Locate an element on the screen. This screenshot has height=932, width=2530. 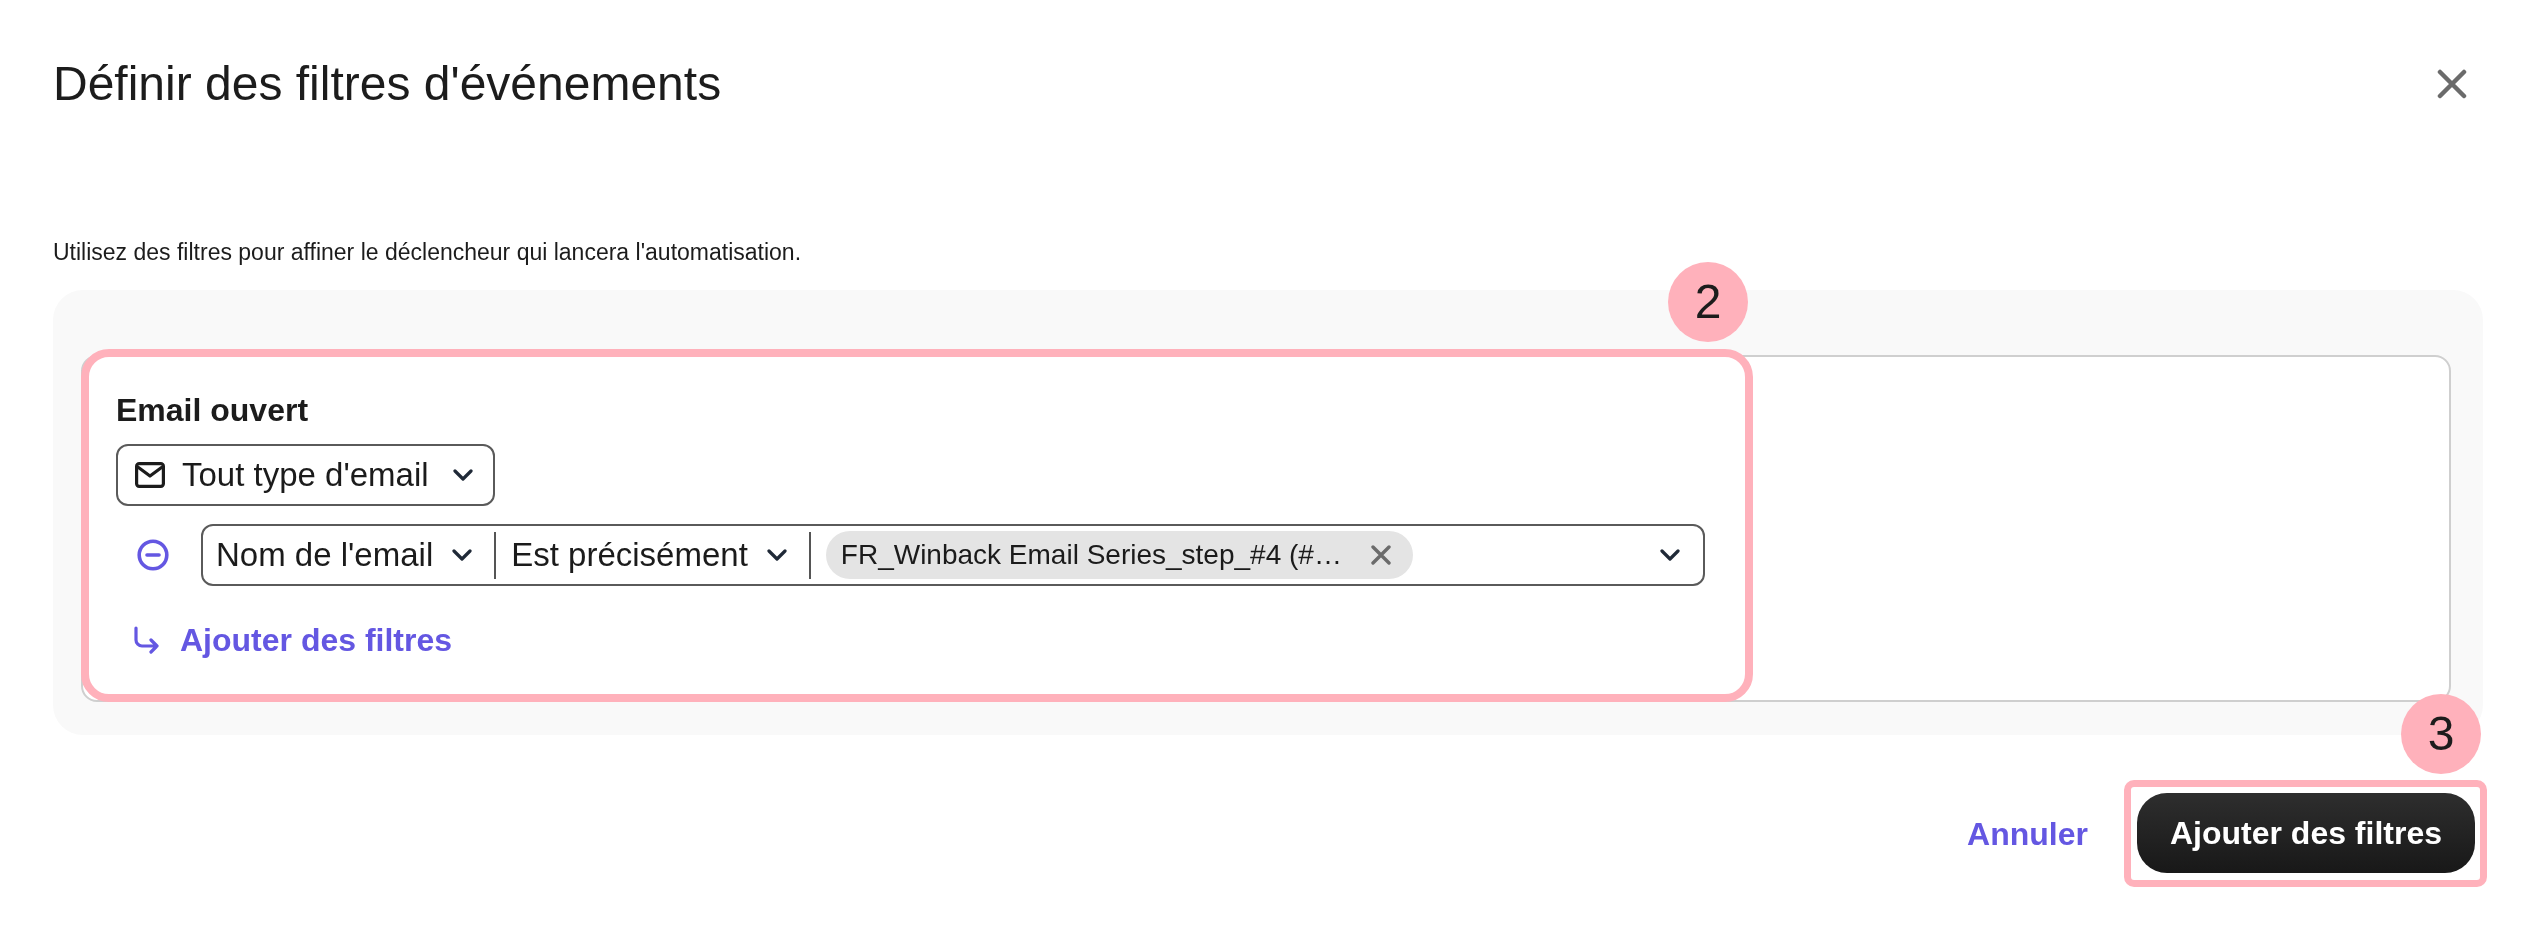
filter-group-title: Email ouvert is located at coordinates (212, 410).